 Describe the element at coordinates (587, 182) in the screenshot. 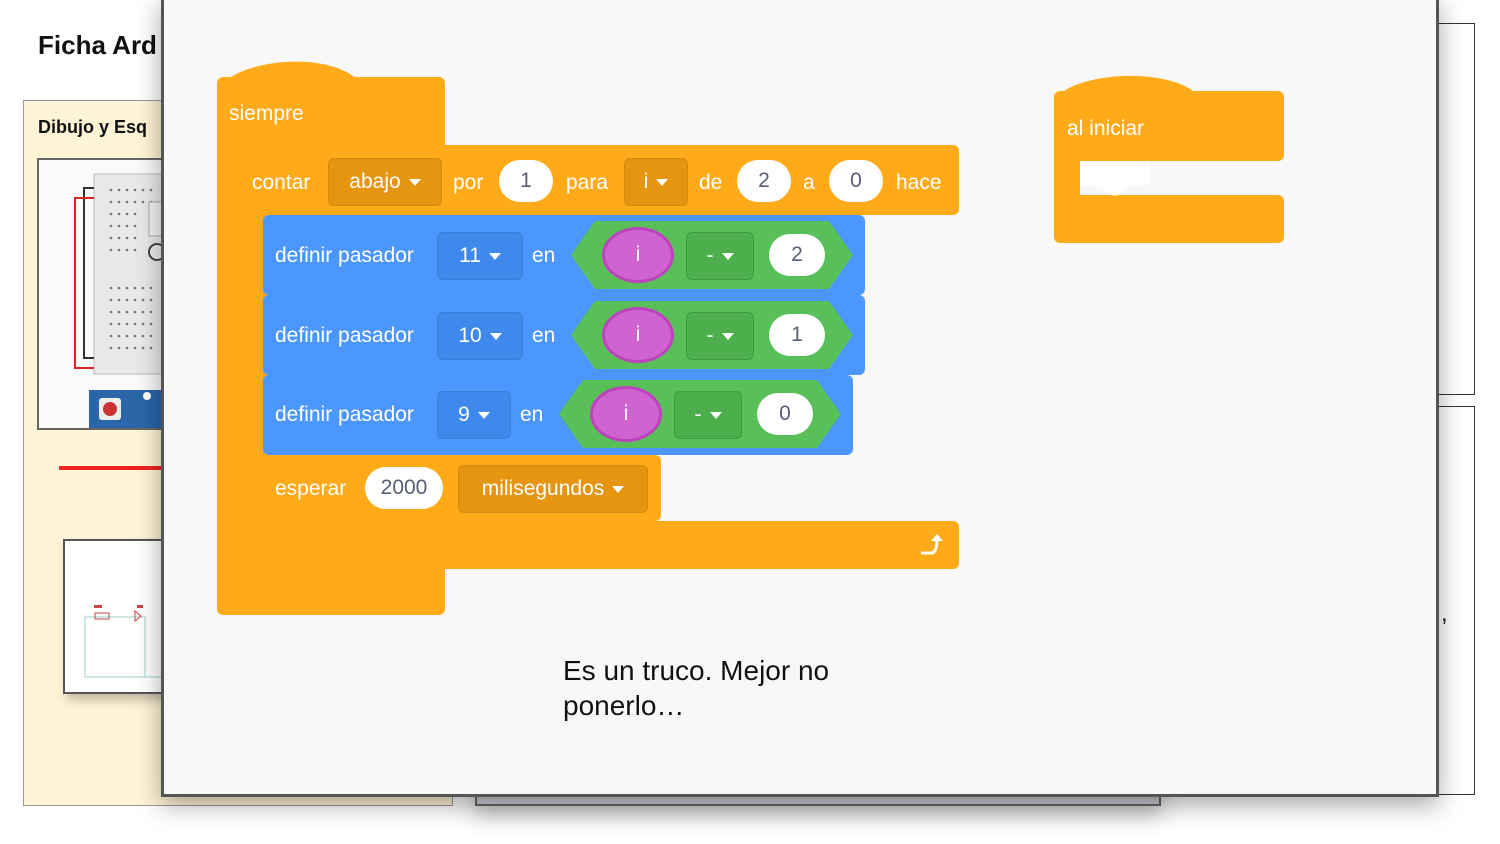

I see `count-for-label: para` at that location.